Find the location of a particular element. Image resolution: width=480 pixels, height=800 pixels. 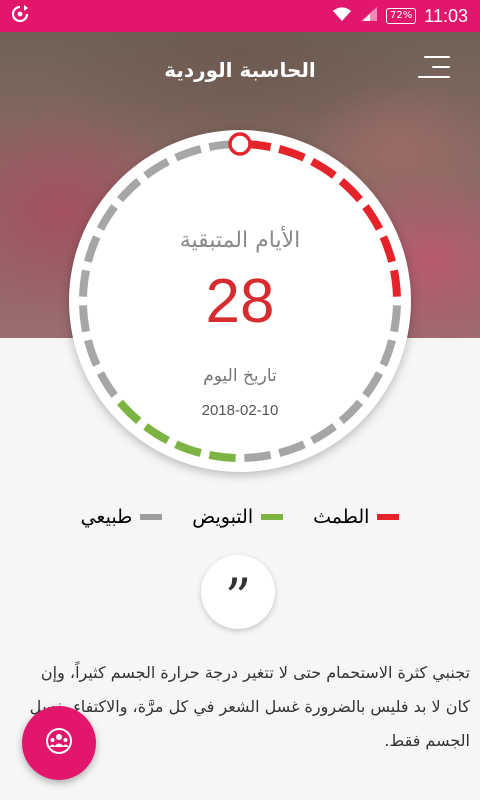

quote-icon: ” is located at coordinates (238, 599).